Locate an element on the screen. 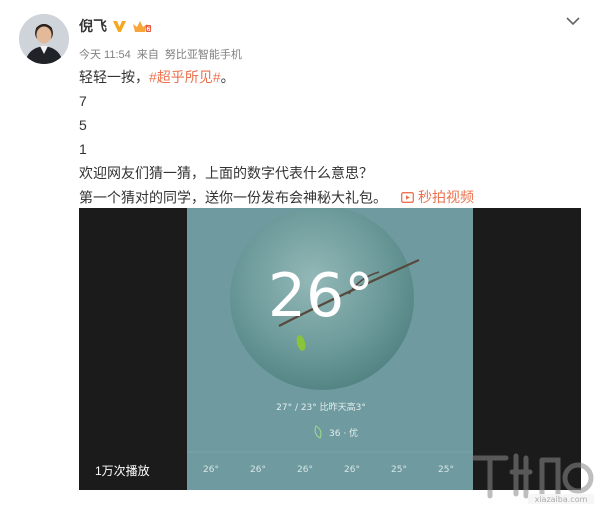 This screenshot has width=600, height=509. post-text-segment: 第一个猜对的同学，送你一份发布会神秘大礼包。 is located at coordinates (233, 197).